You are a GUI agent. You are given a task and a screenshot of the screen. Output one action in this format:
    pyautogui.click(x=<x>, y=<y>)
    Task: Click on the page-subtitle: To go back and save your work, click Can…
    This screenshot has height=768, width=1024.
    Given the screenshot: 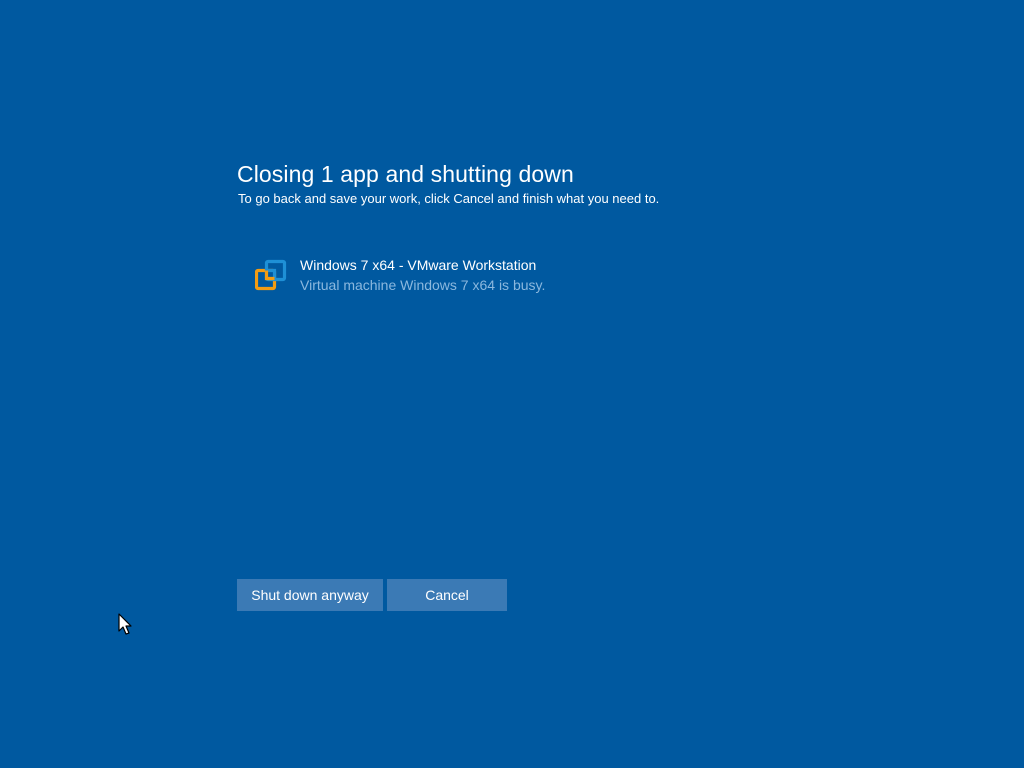 What is the action you would take?
    pyautogui.click(x=449, y=198)
    